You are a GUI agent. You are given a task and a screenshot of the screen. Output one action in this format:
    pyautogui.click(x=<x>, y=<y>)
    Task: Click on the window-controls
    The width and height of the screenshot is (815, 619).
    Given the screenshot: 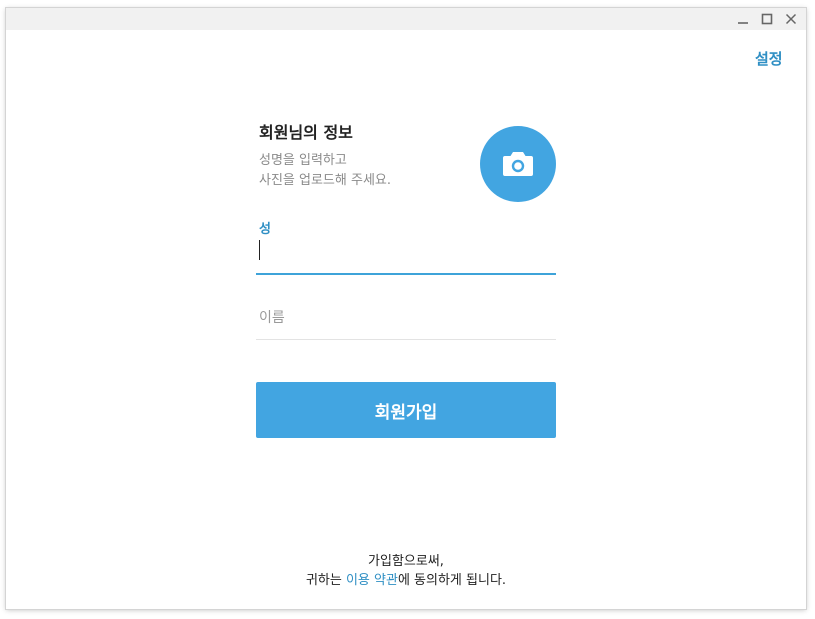 What is the action you would take?
    pyautogui.click(x=767, y=19)
    